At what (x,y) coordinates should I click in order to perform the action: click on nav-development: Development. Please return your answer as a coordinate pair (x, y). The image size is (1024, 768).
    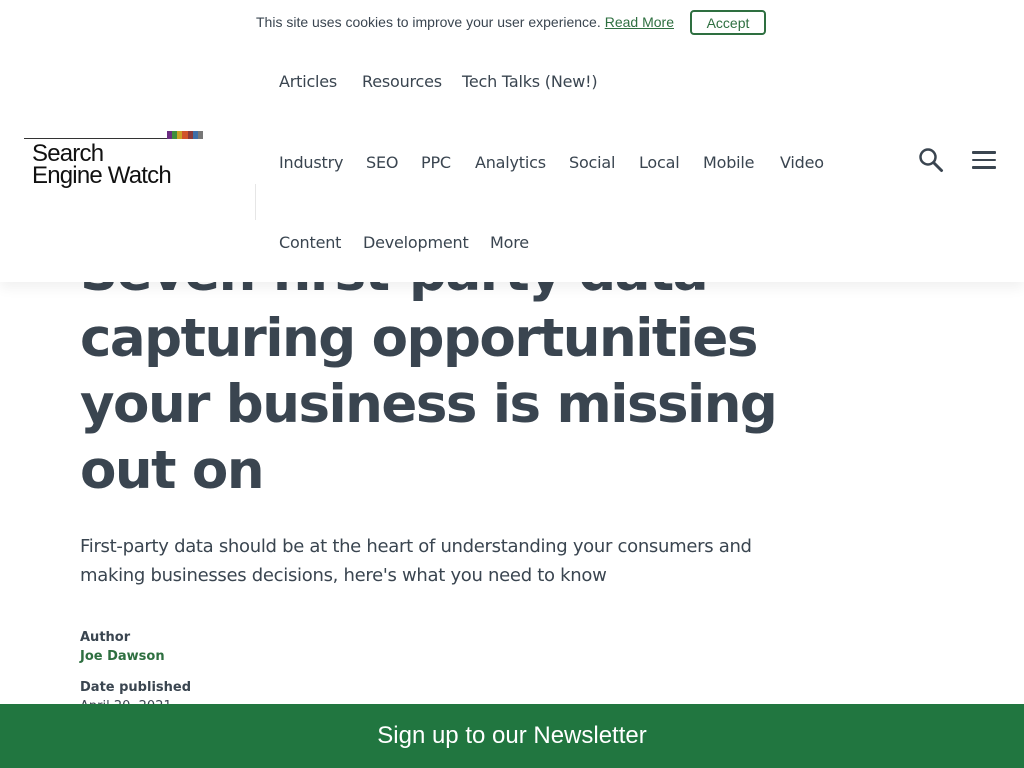
    Looking at the image, I should click on (416, 242).